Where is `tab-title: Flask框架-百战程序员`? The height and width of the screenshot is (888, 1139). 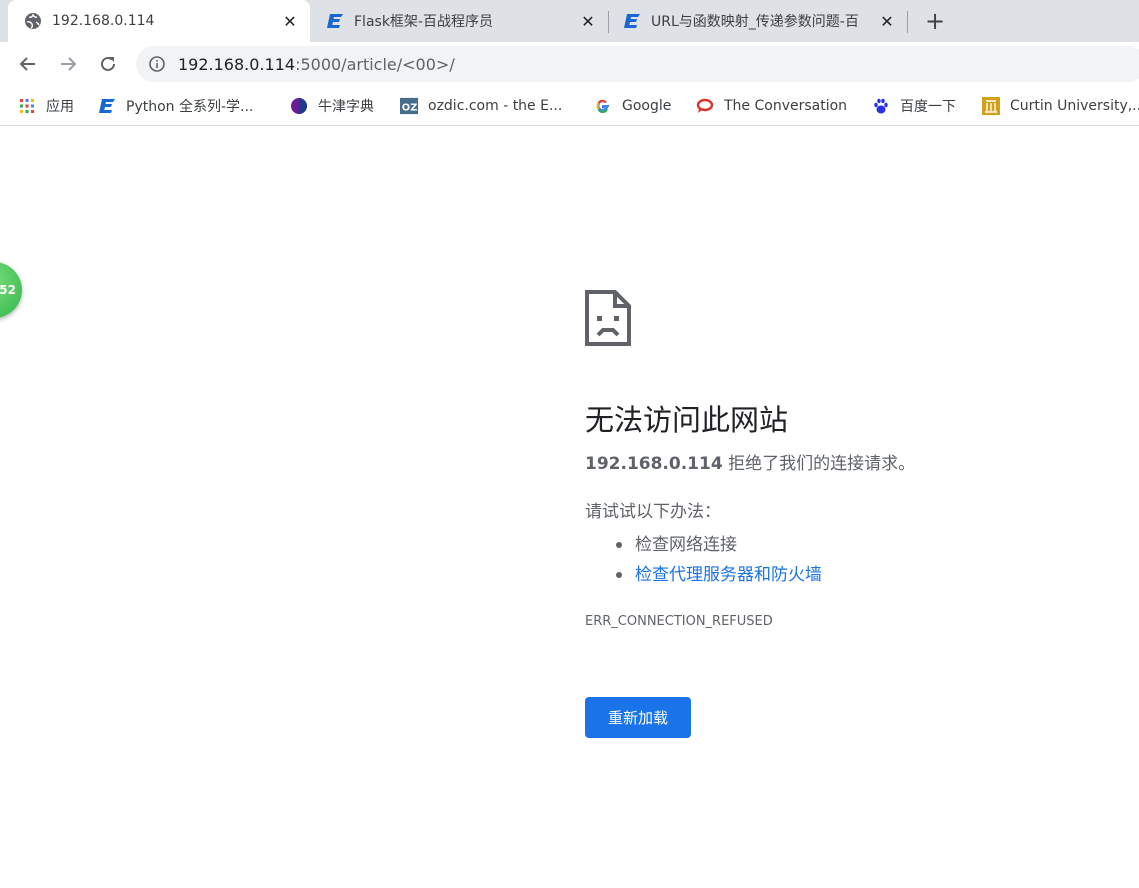 tab-title: Flask框架-百战程序员 is located at coordinates (423, 22).